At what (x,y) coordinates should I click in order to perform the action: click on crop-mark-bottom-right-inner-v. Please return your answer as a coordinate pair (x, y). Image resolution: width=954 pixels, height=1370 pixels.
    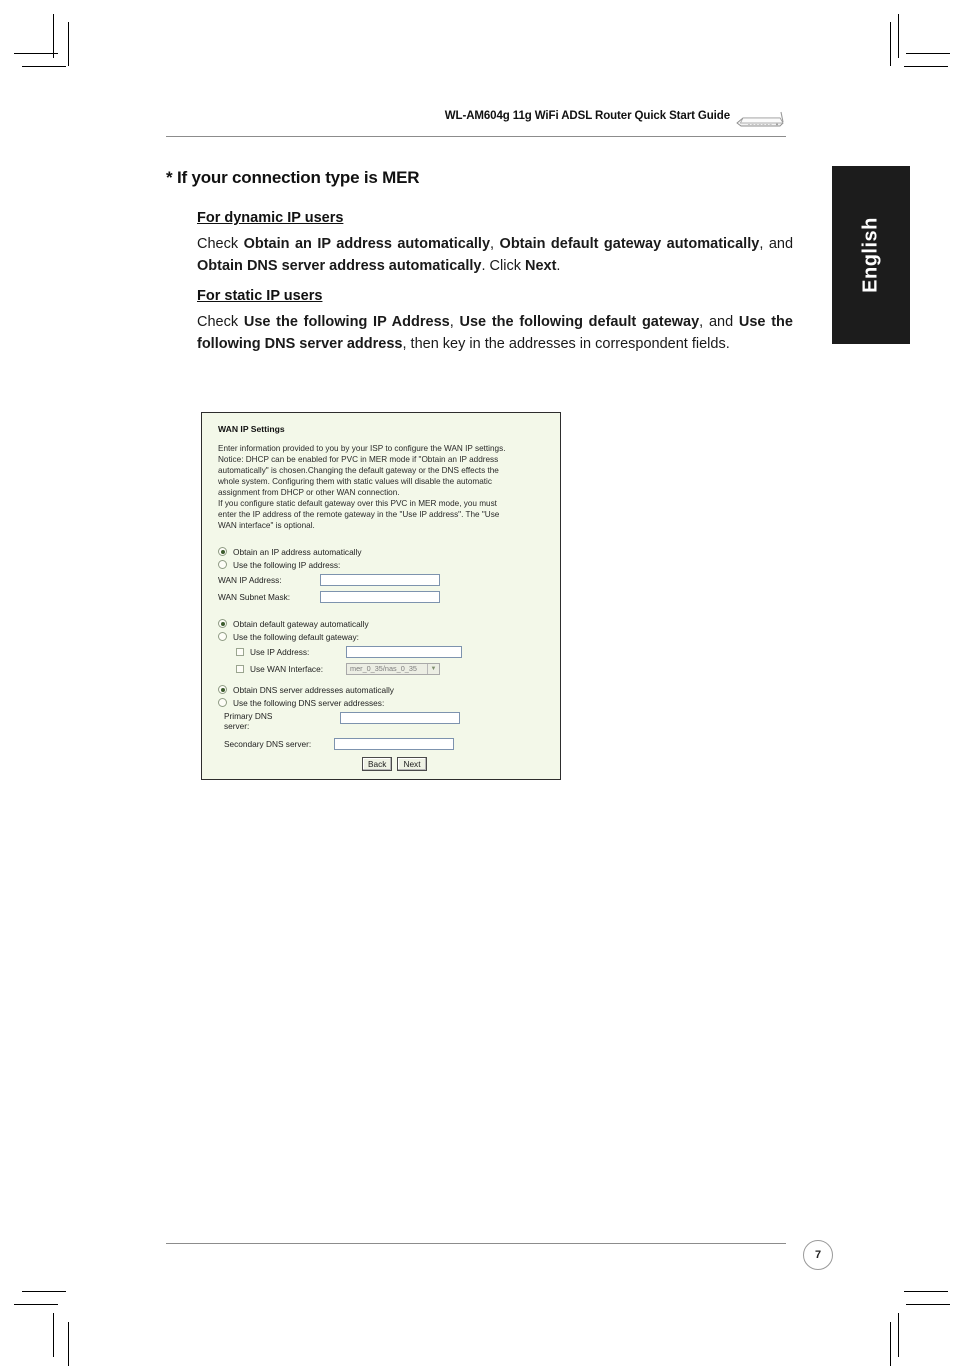
    Looking at the image, I should click on (890, 1344).